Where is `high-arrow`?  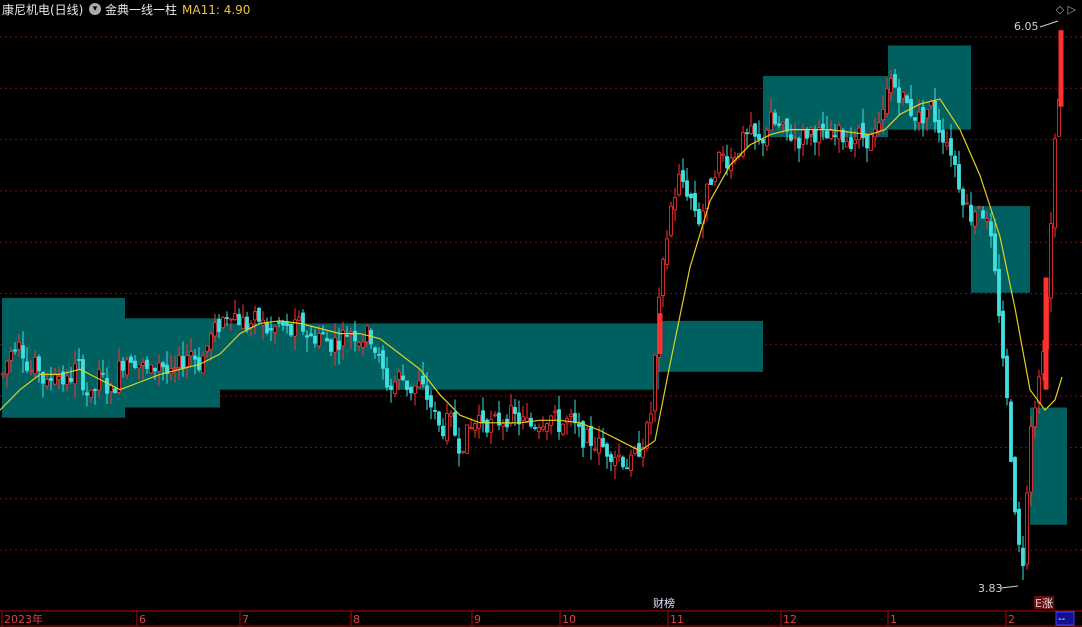
high-arrow is located at coordinates (1049, 24).